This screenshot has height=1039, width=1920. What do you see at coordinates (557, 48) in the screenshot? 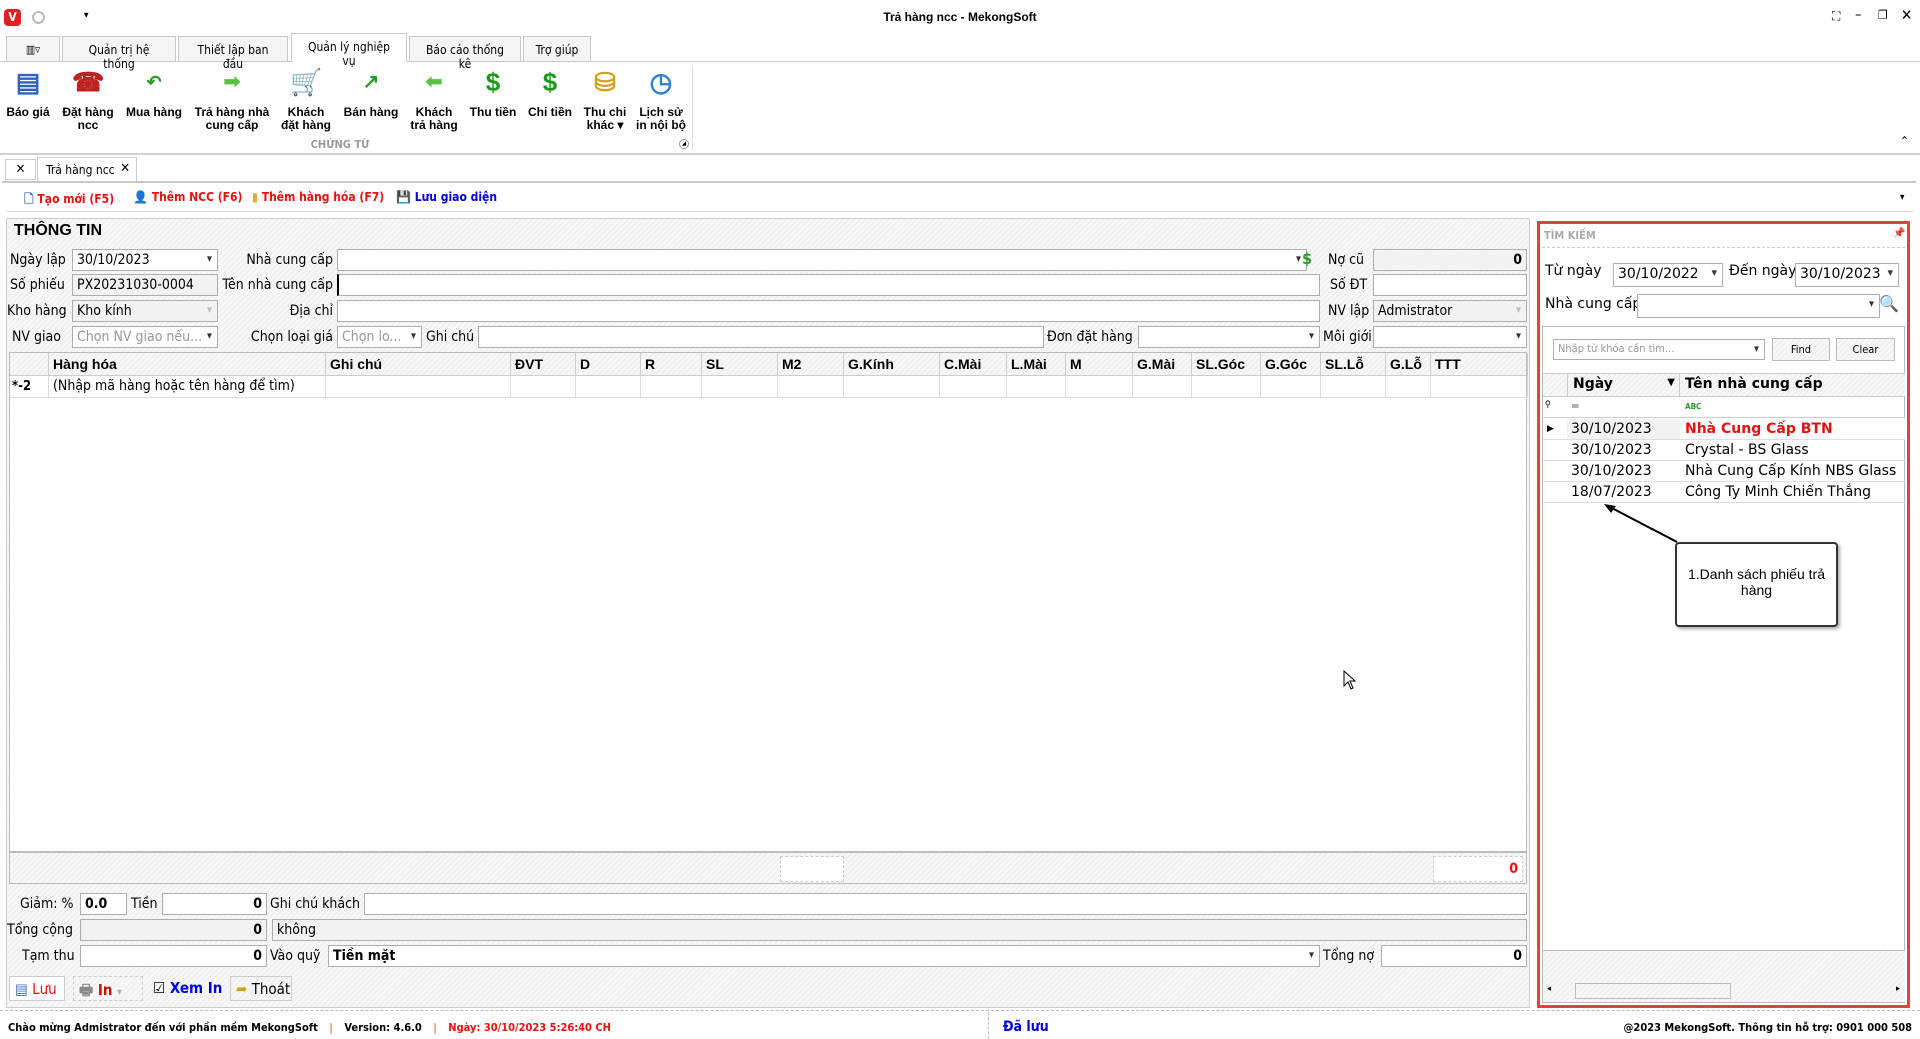
I see `tab-tro-giup: Trợ giúp` at bounding box center [557, 48].